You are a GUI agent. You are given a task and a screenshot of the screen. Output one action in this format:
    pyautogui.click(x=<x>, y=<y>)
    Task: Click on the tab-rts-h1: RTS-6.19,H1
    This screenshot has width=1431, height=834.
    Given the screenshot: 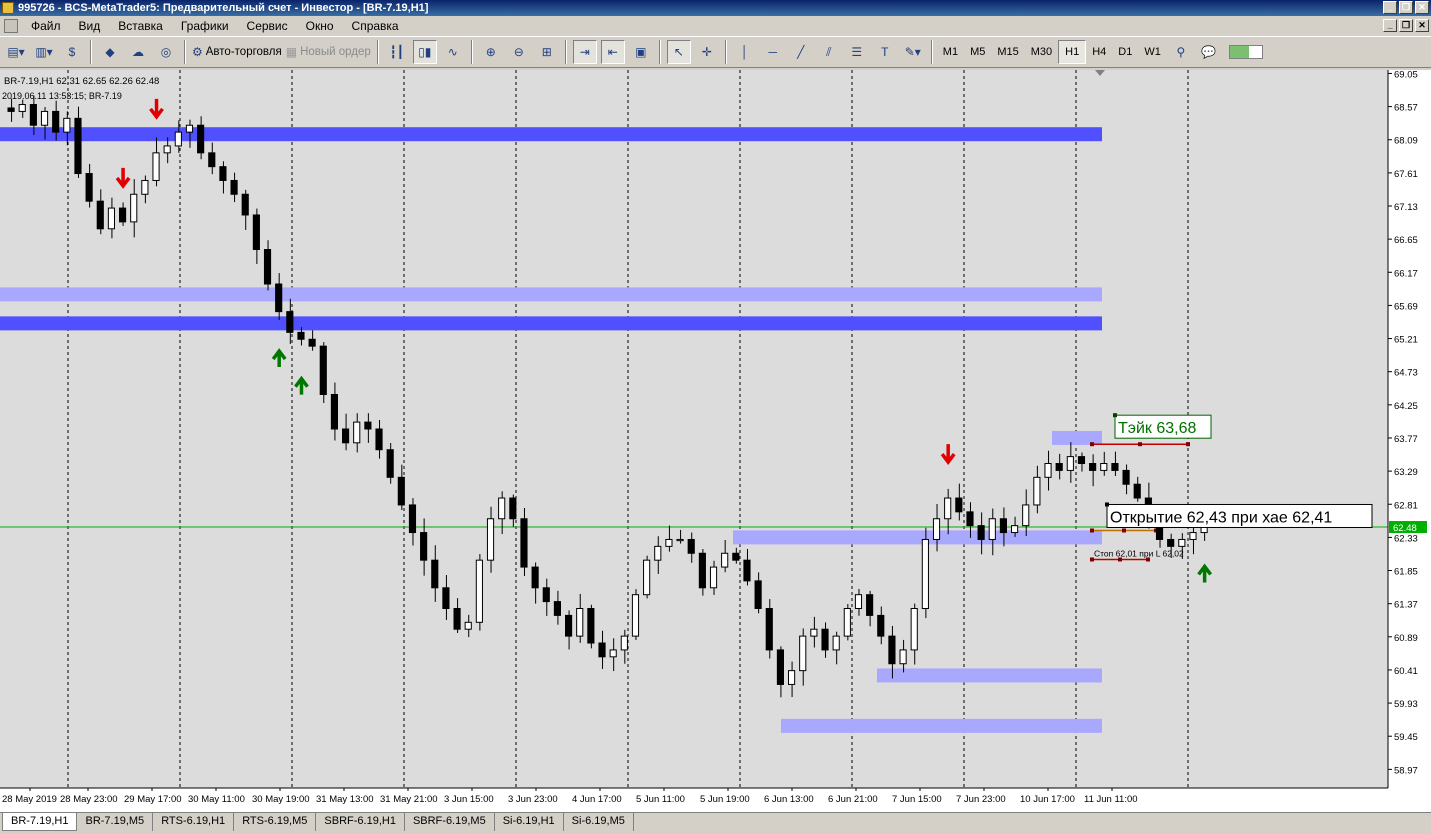 What is the action you would take?
    pyautogui.click(x=194, y=822)
    